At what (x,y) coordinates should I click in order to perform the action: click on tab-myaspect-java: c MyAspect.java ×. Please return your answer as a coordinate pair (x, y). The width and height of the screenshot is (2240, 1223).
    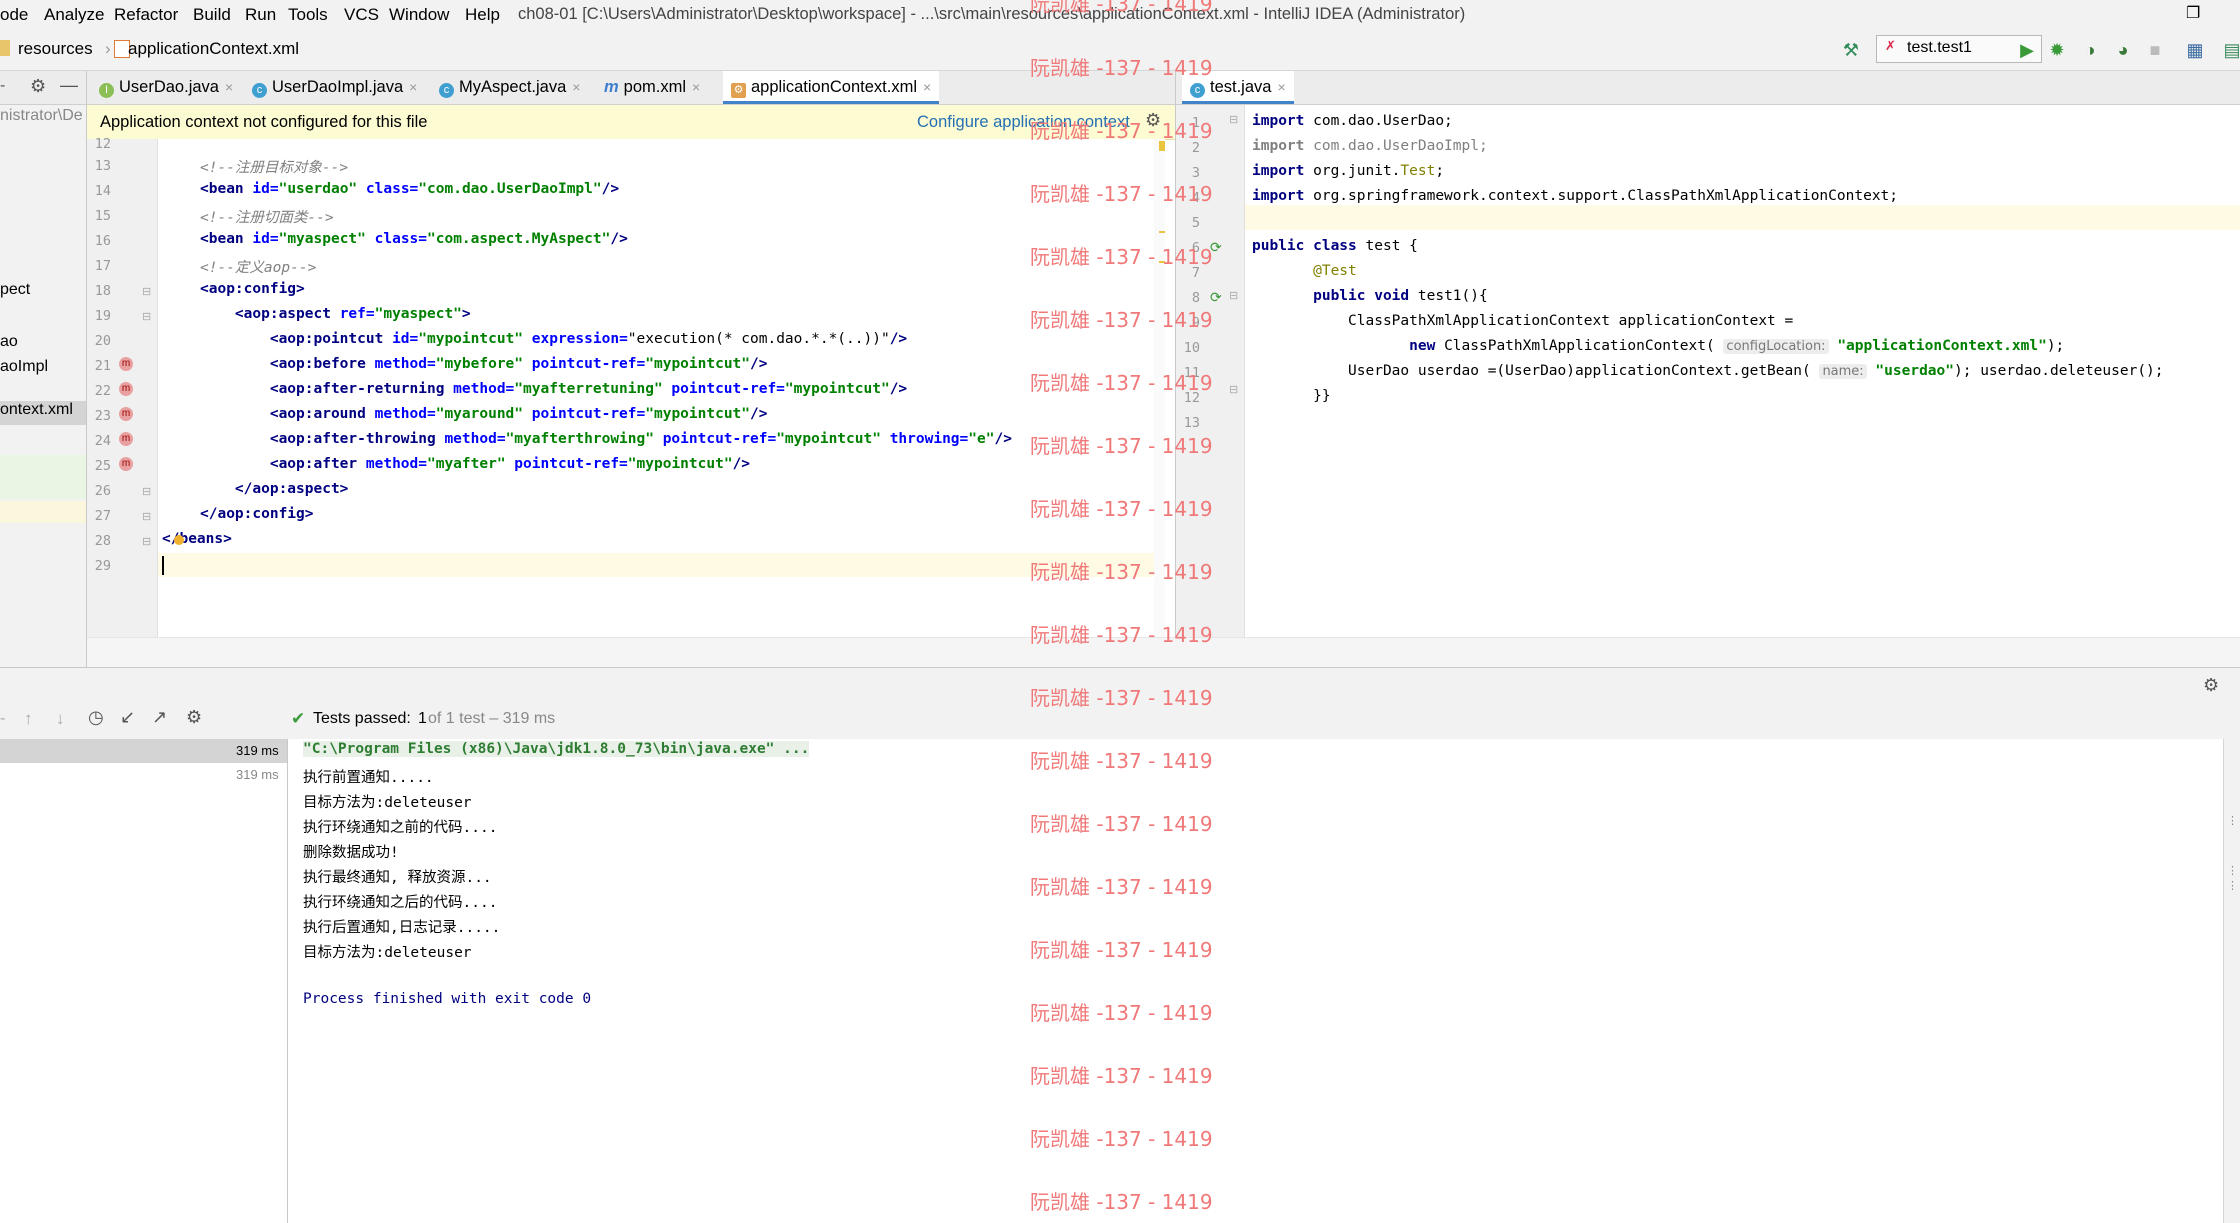
    Looking at the image, I should click on (509, 87).